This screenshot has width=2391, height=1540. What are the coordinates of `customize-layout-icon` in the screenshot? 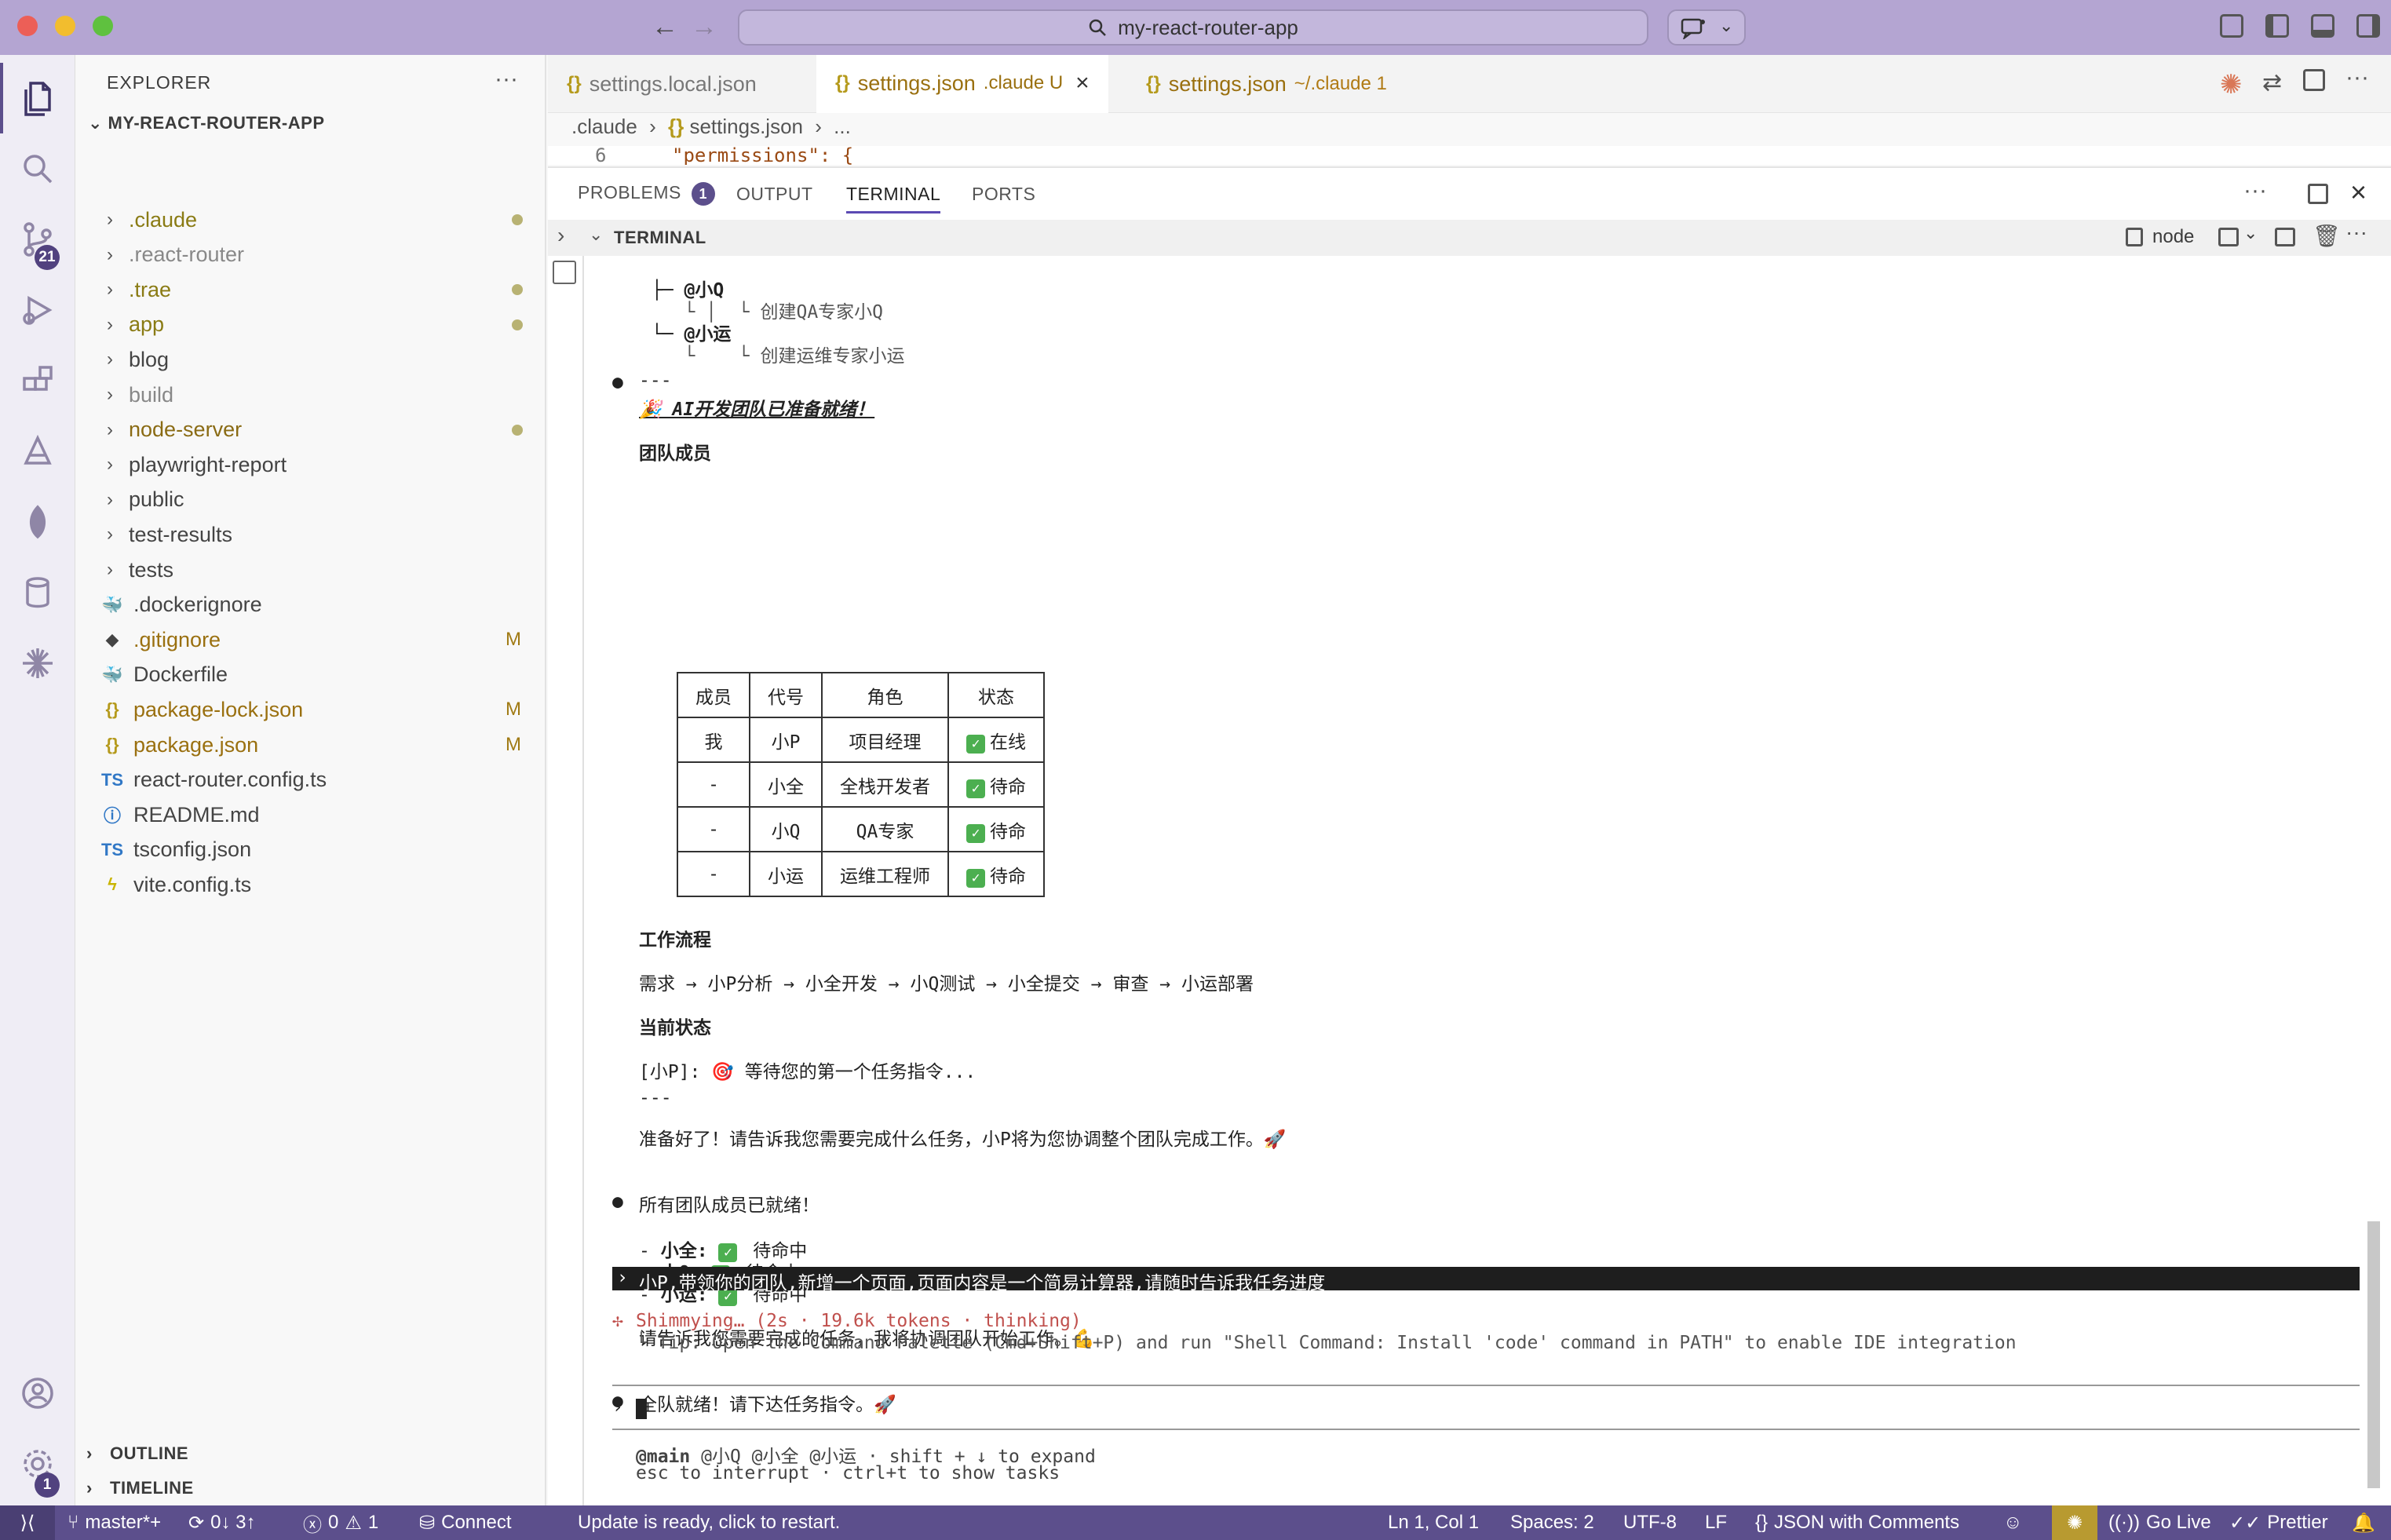 It's located at (2231, 26).